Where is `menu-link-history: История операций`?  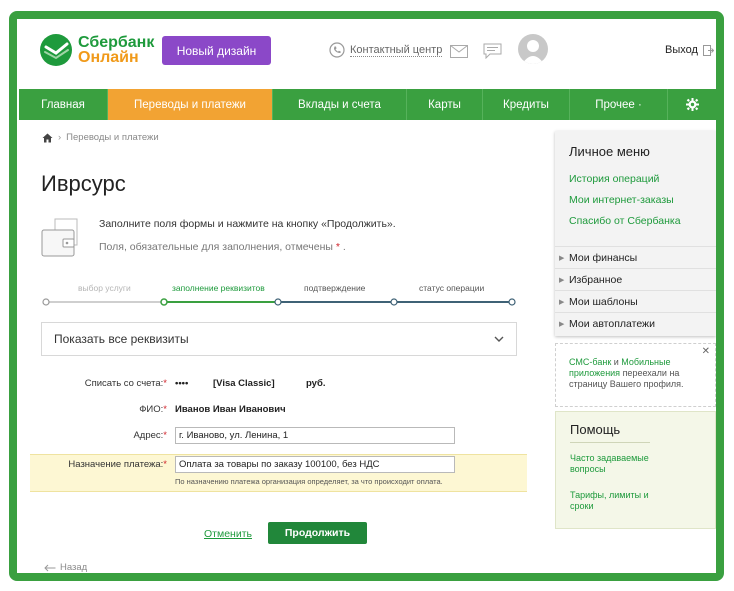 menu-link-history: История операций is located at coordinates (614, 179).